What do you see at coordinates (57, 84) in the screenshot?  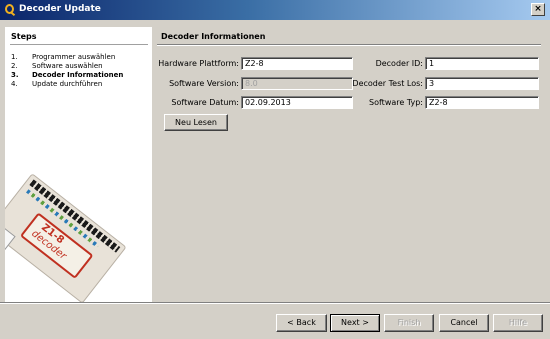 I see `step-item-4: 4. Update durchführen` at bounding box center [57, 84].